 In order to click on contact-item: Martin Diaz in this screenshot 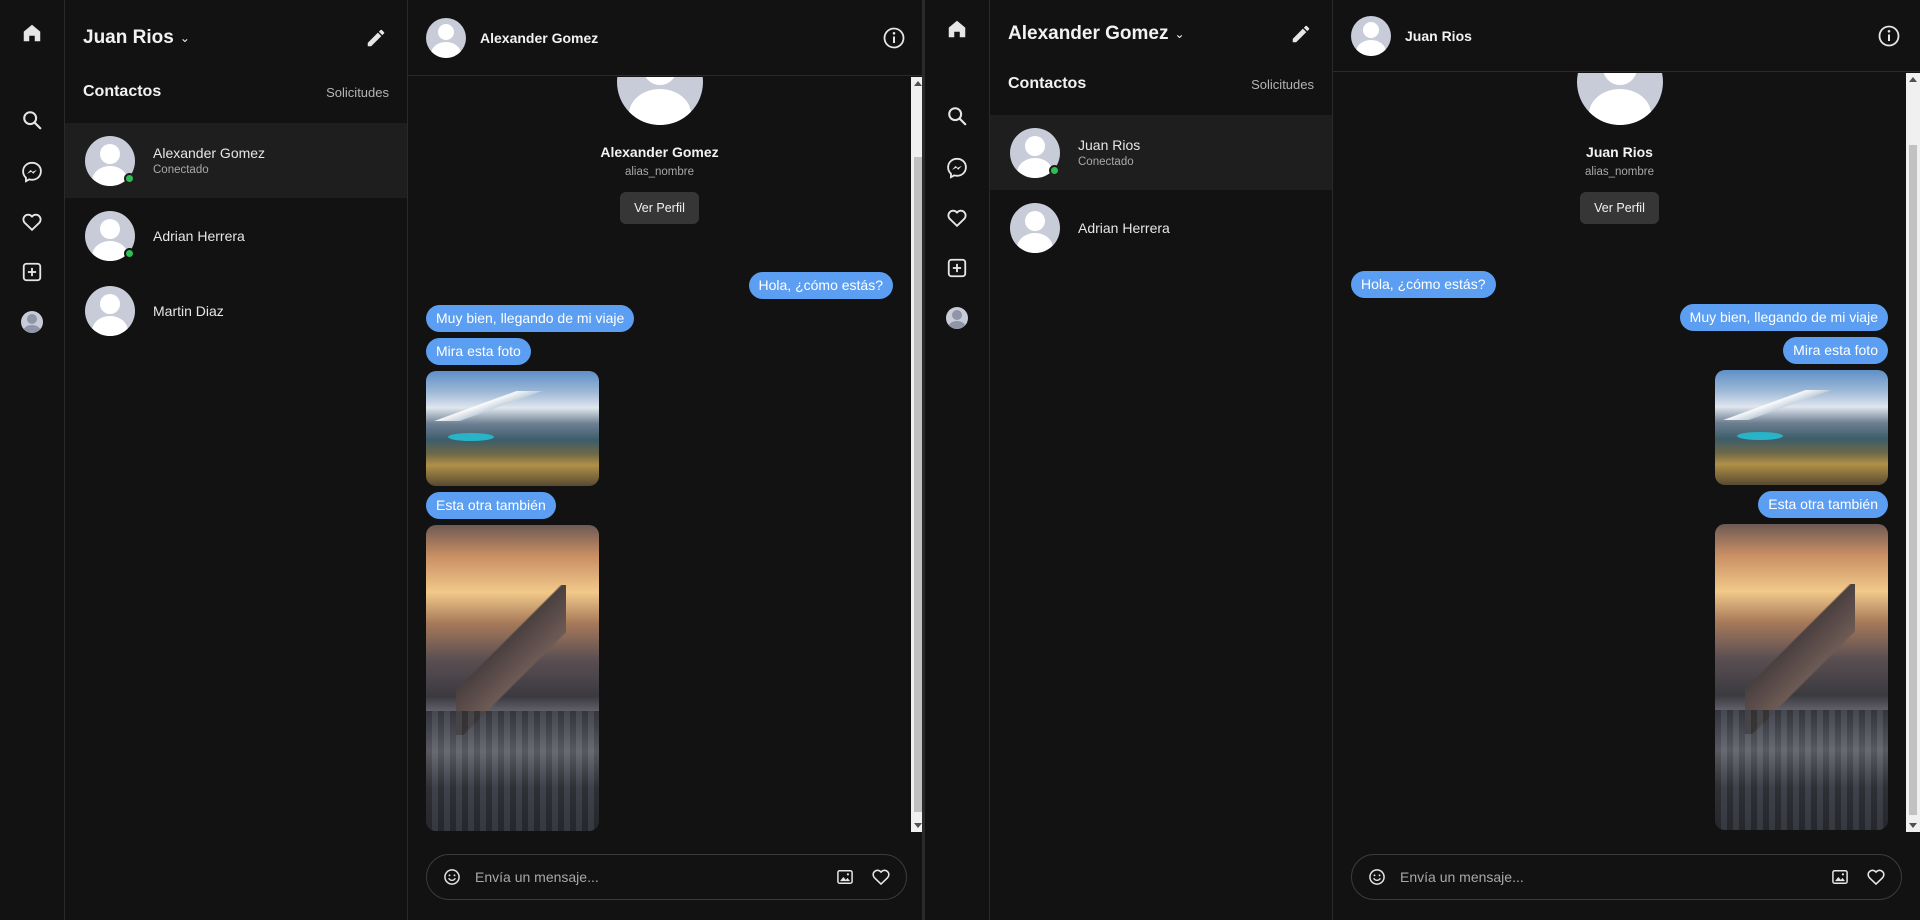, I will do `click(236, 310)`.